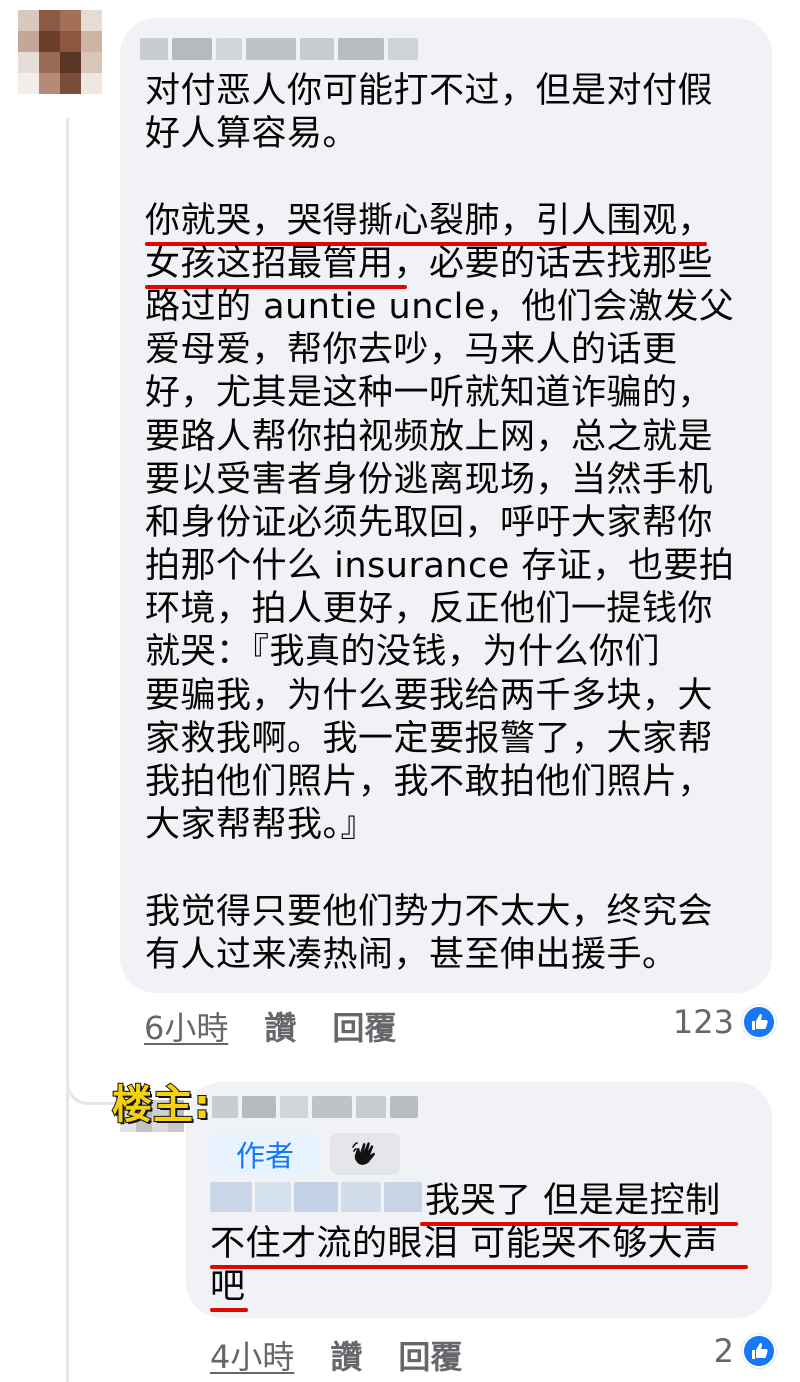 This screenshot has height=1382, width=800. What do you see at coordinates (429, 911) in the screenshot?
I see `comment-line: 我觉得只要他们势力不太大，终究会` at bounding box center [429, 911].